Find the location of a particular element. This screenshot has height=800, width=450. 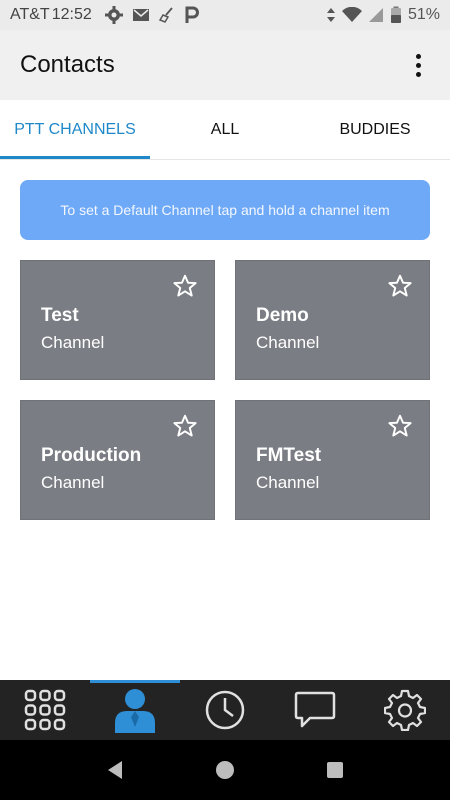

contacts-person-icon is located at coordinates (135, 711).